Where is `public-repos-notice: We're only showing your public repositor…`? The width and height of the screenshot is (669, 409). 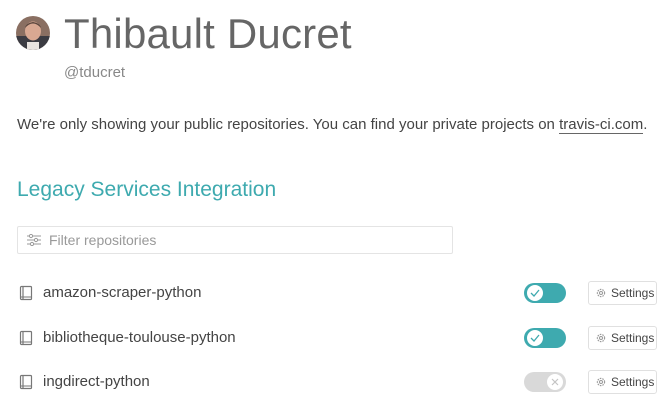 public-repos-notice: We're only showing your public repositor… is located at coordinates (332, 125).